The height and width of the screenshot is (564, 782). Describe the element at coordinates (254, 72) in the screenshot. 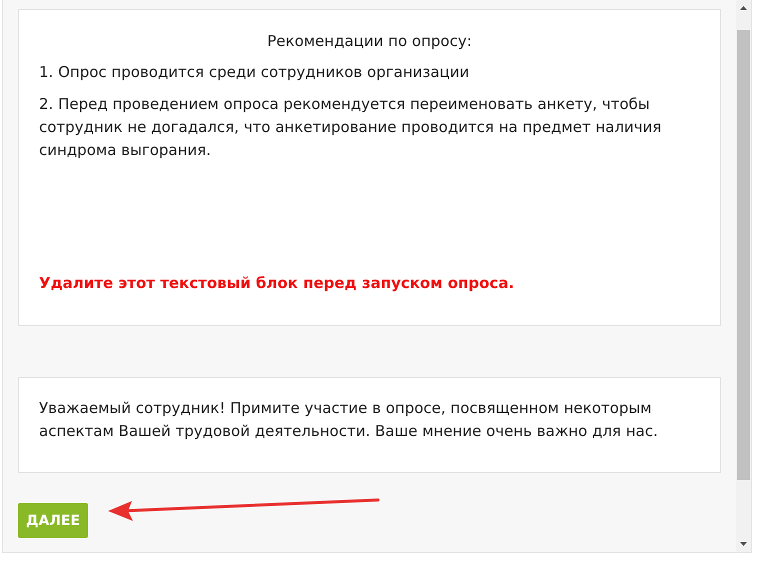

I see `recommendation-text: 1. Опрос проводится среди сотрудников организации` at that location.